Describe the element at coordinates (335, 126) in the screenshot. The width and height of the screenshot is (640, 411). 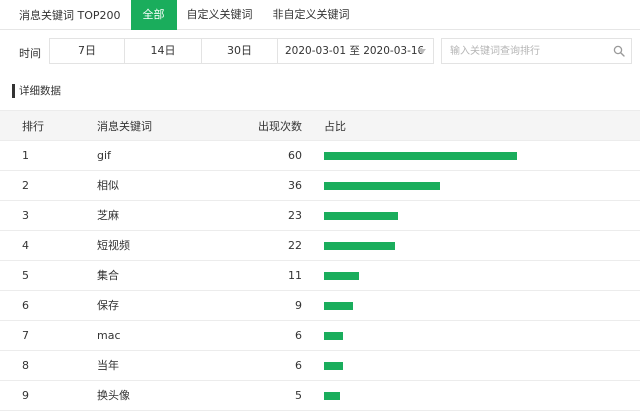
I see `header-ratio: 占比` at that location.